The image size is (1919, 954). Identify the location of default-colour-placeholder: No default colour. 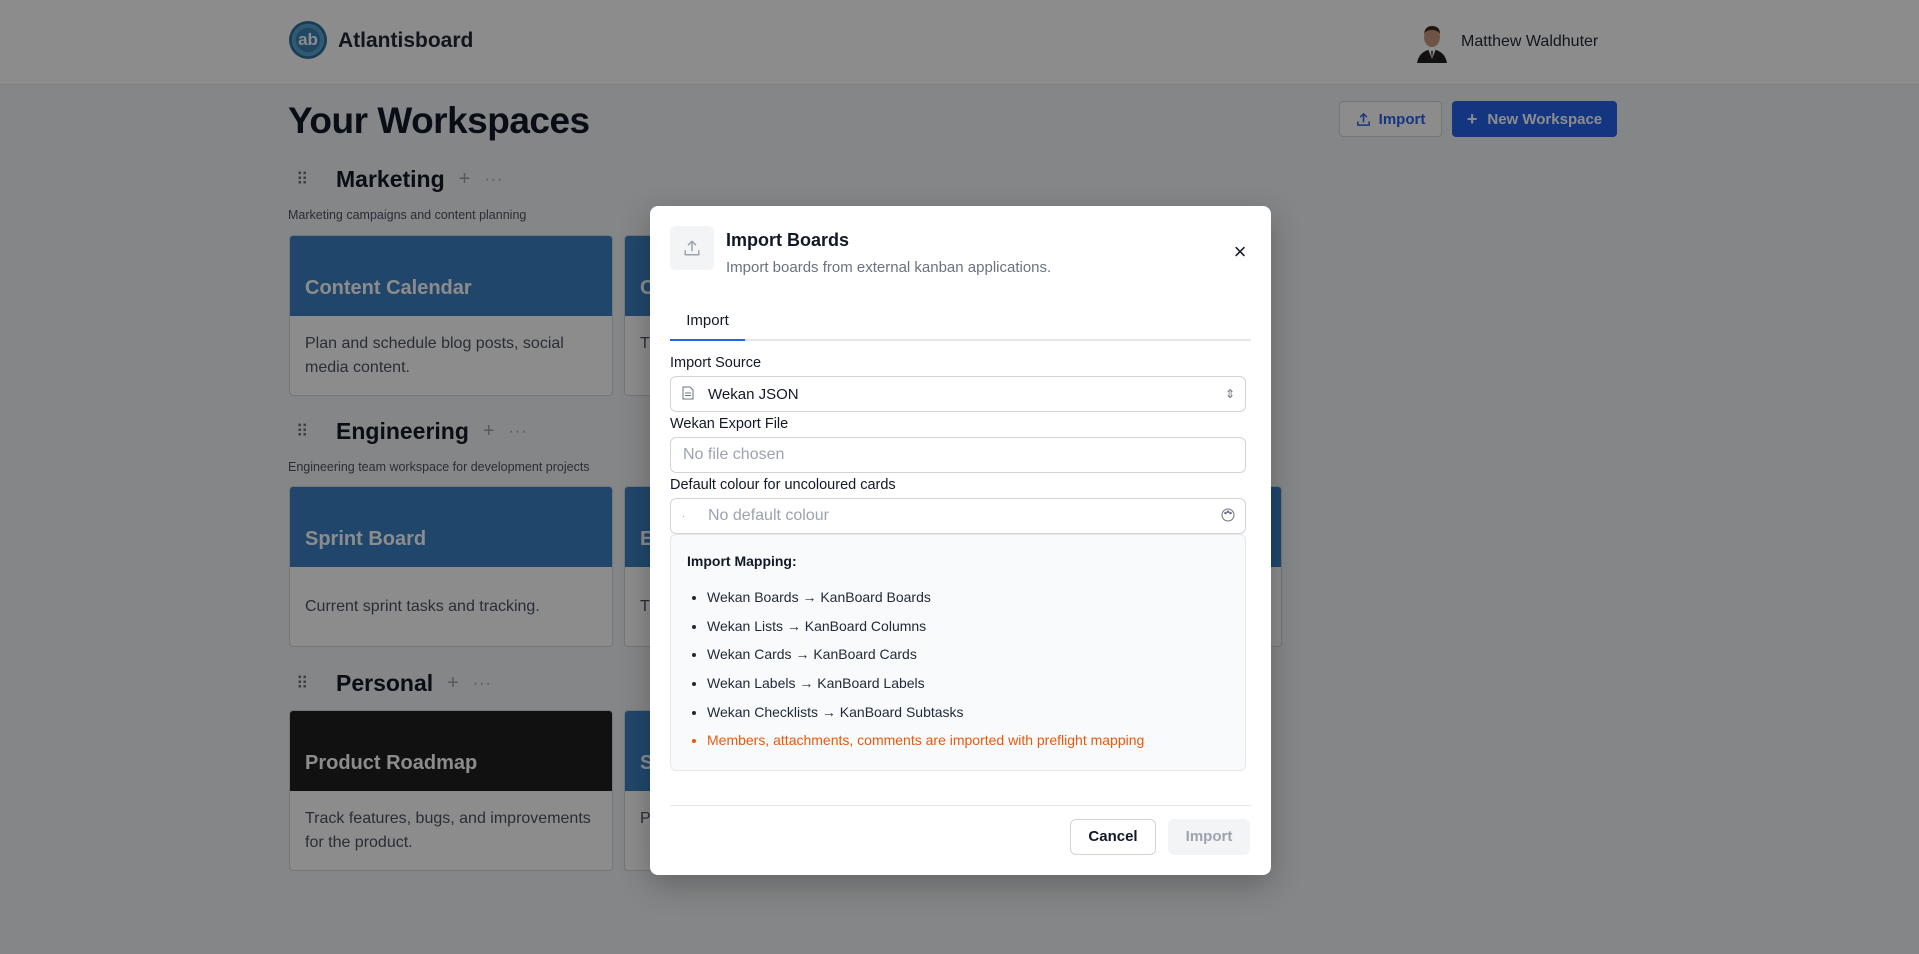
(768, 515).